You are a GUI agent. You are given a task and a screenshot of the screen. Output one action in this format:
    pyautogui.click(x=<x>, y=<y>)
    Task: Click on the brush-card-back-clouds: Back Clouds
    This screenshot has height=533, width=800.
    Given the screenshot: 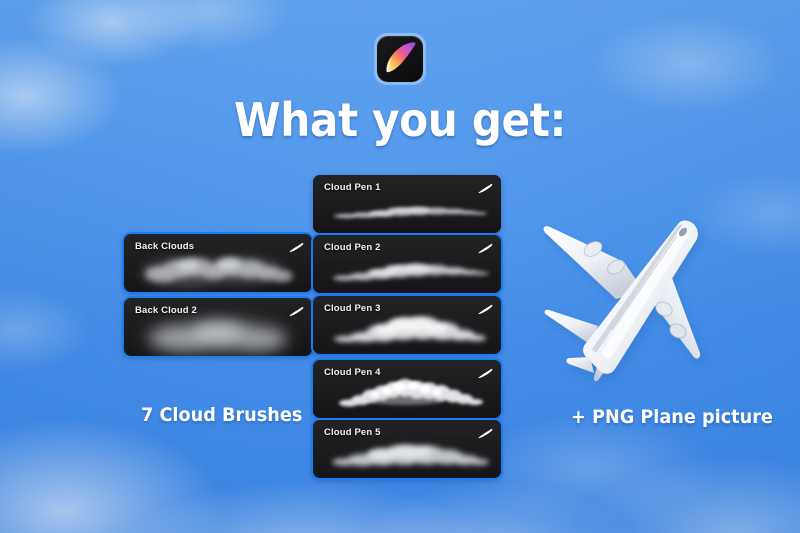 What is the action you would take?
    pyautogui.click(x=218, y=263)
    